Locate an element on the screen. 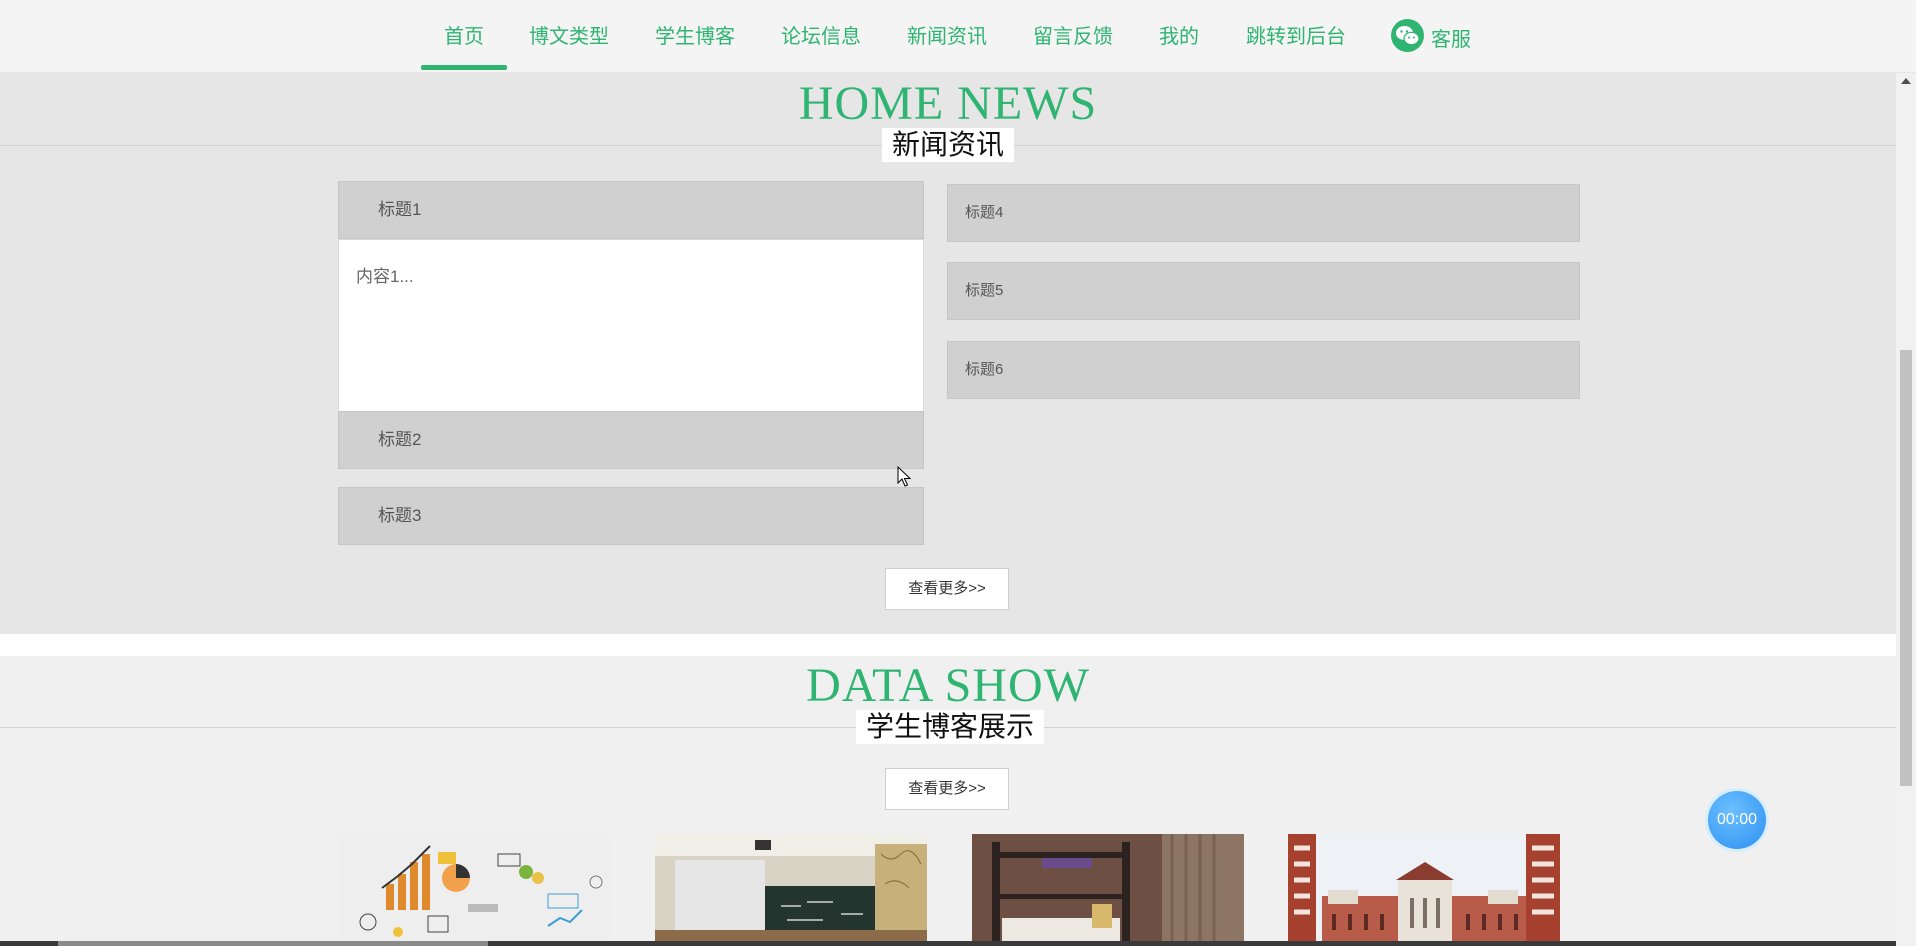 This screenshot has width=1916, height=946. nav-admin-link: 跳转到后台 is located at coordinates (1296, 36).